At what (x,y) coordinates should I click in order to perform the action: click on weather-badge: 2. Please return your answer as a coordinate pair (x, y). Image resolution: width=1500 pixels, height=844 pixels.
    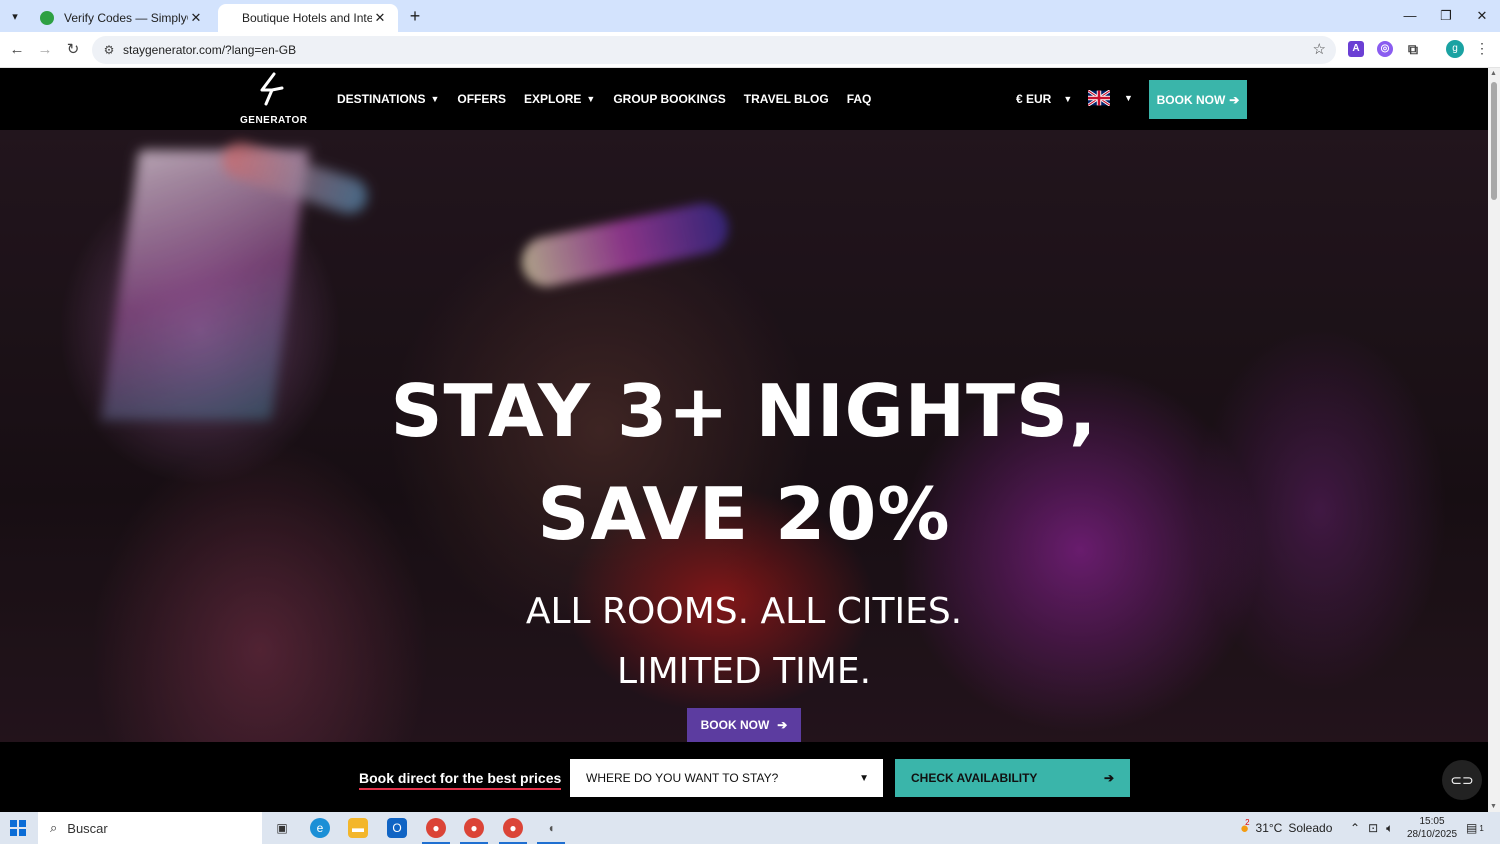
    Looking at the image, I should click on (1247, 822).